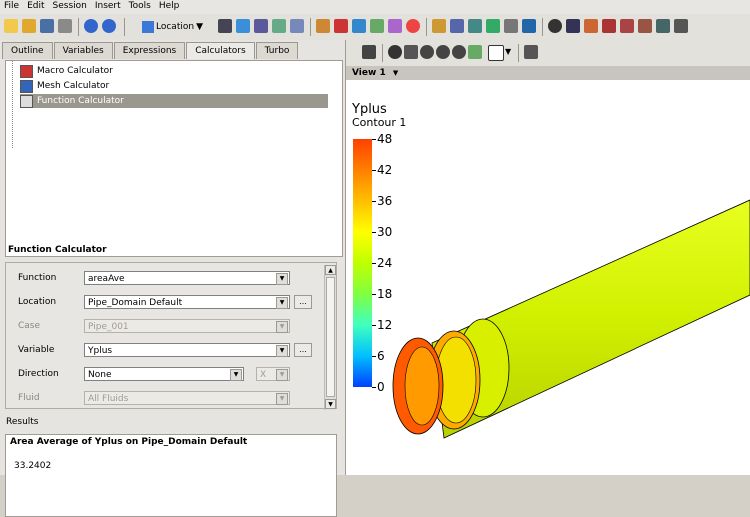 This screenshot has height=517, width=750. I want to click on scroll-thumb, so click(330, 337).